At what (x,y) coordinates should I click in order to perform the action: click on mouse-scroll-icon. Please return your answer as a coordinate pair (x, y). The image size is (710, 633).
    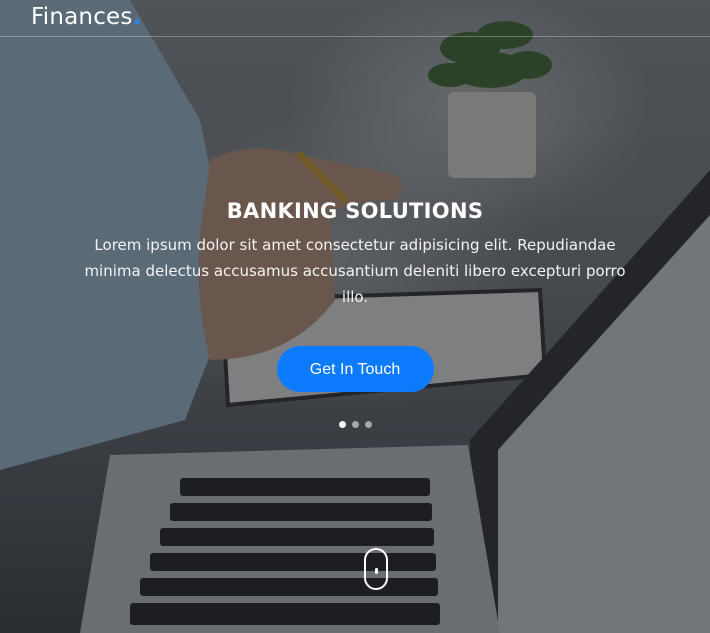
    Looking at the image, I should click on (376, 569).